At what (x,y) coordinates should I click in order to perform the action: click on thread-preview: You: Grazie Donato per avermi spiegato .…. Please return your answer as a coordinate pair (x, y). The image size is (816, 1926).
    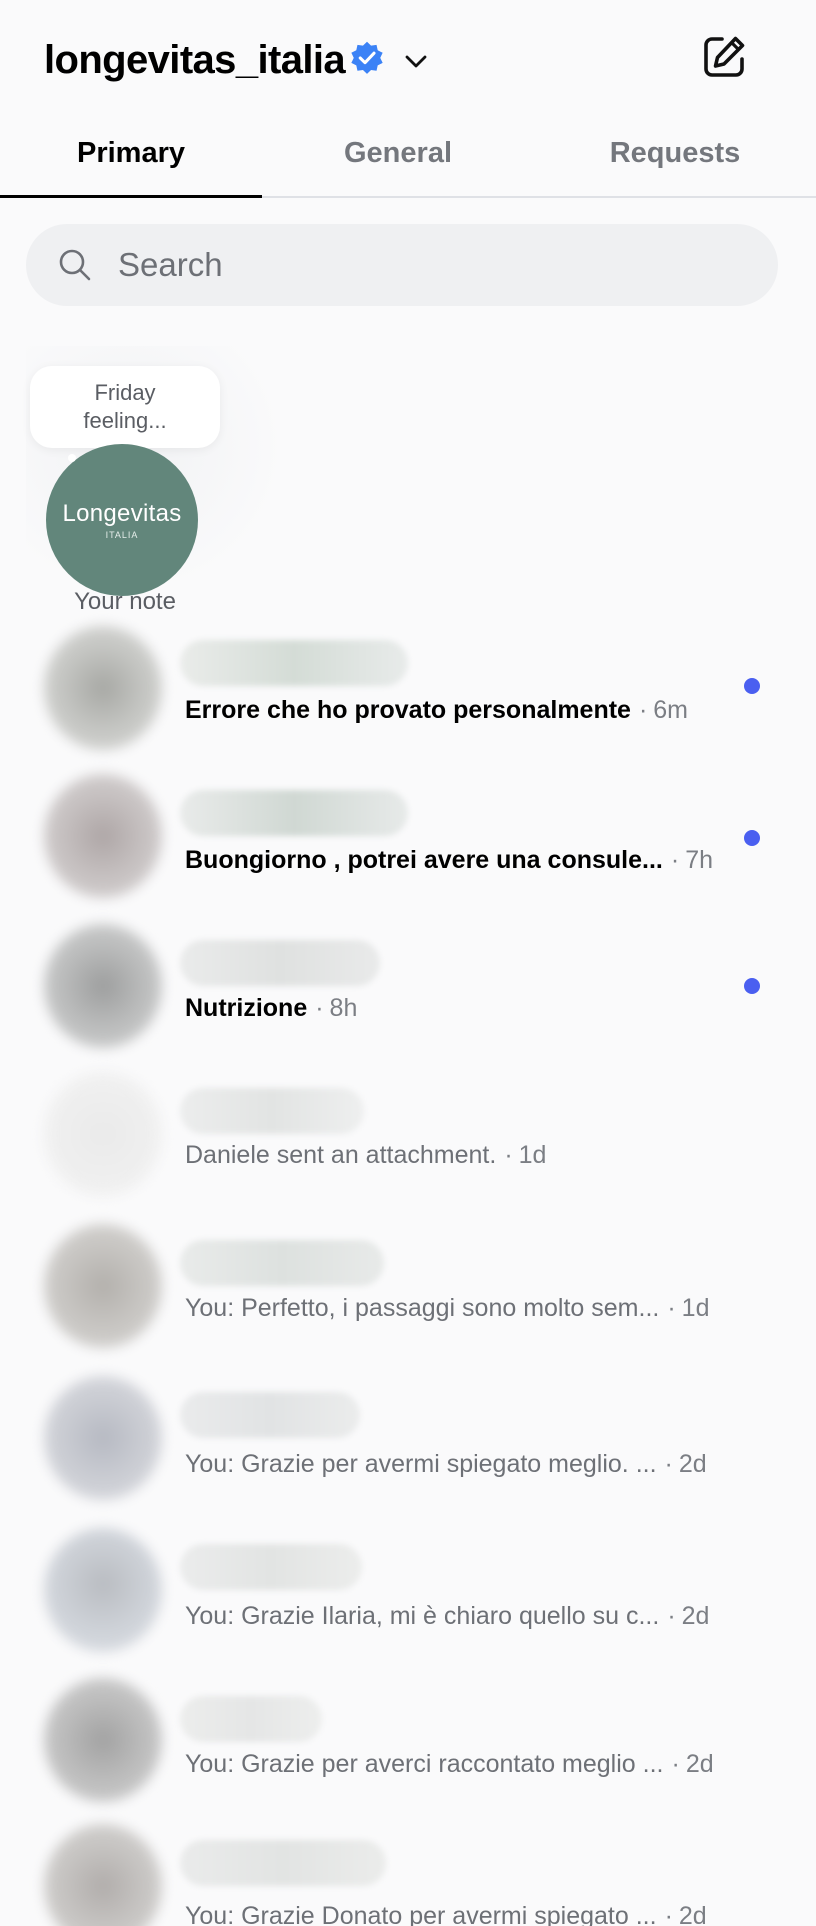
    Looking at the image, I should click on (446, 1913).